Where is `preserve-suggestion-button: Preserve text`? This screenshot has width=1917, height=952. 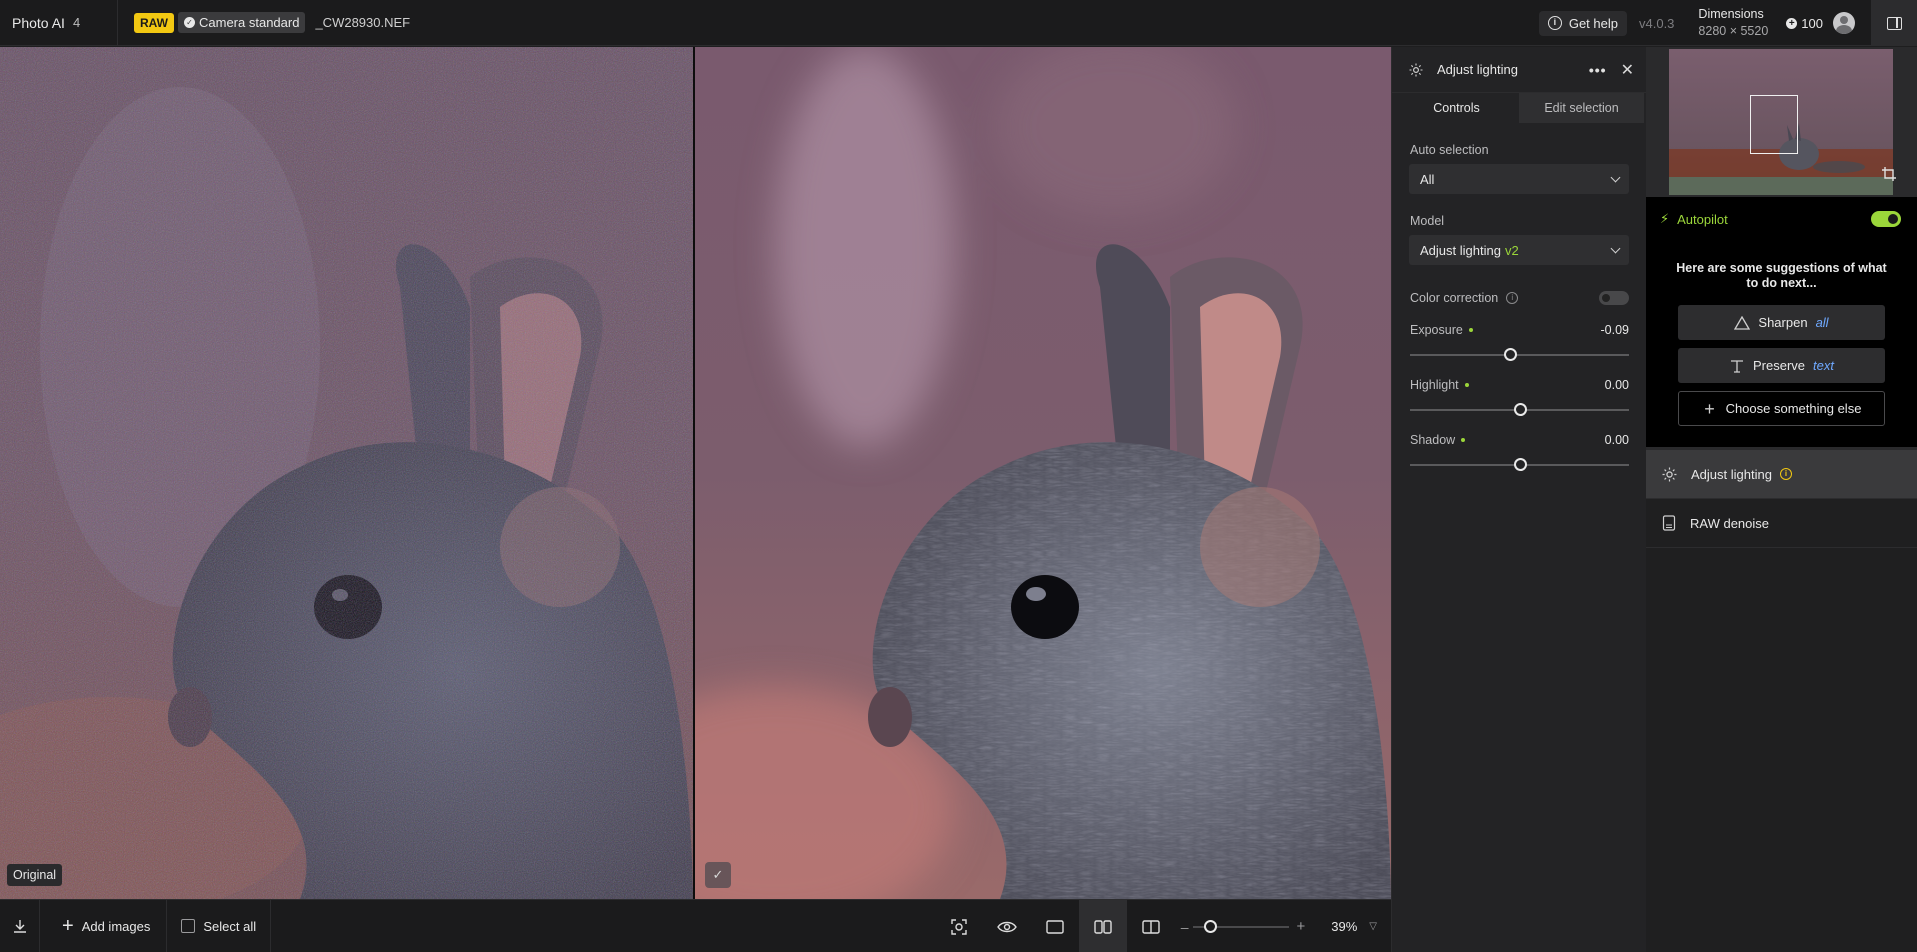
preserve-suggestion-button: Preserve text is located at coordinates (1781, 365).